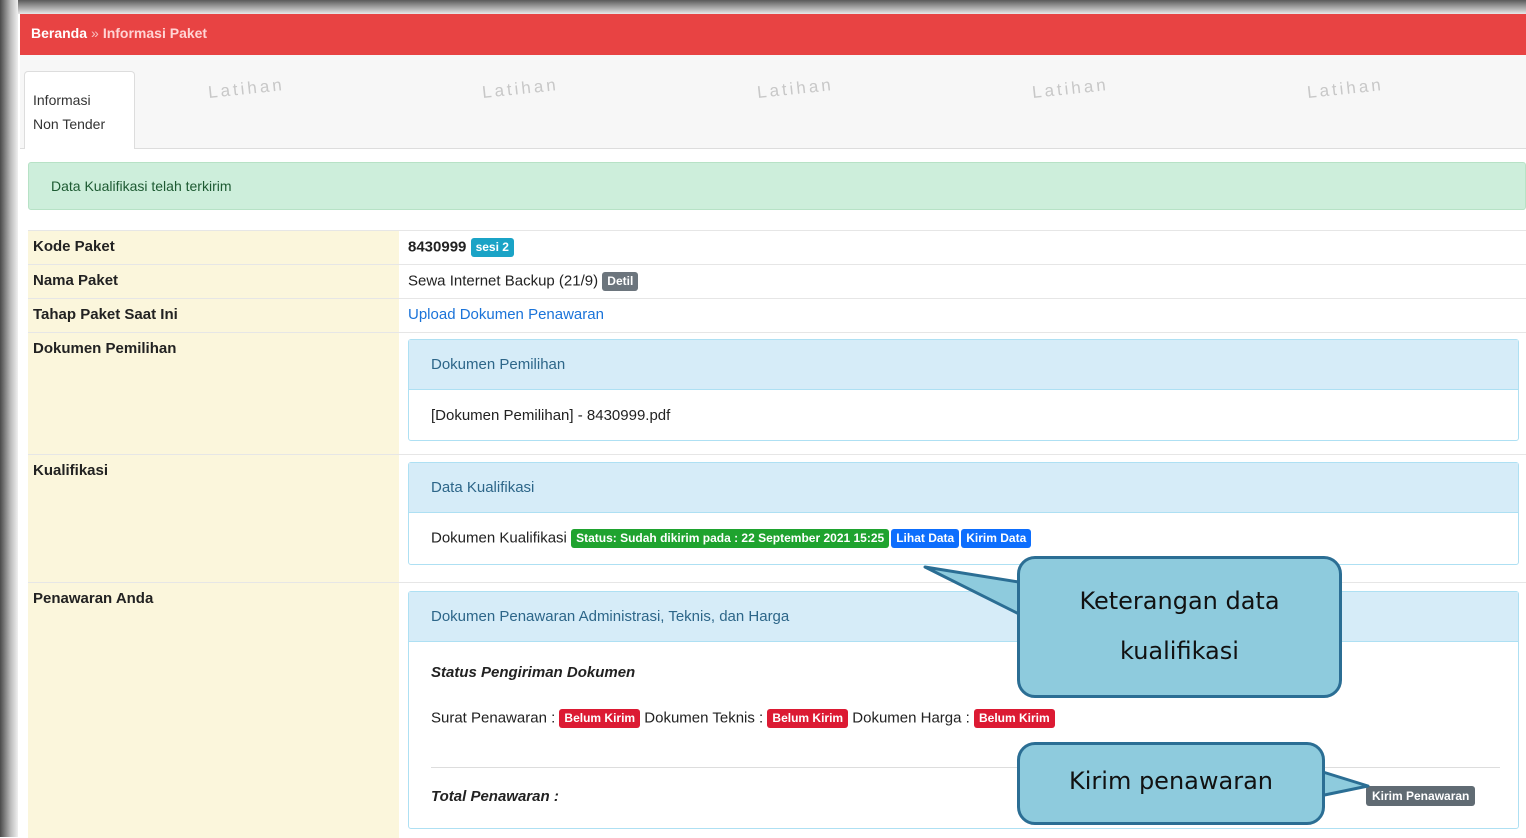 This screenshot has width=1526, height=838. Describe the element at coordinates (493, 718) in the screenshot. I see `surat-penawaran-label: Surat Penawaran :` at that location.